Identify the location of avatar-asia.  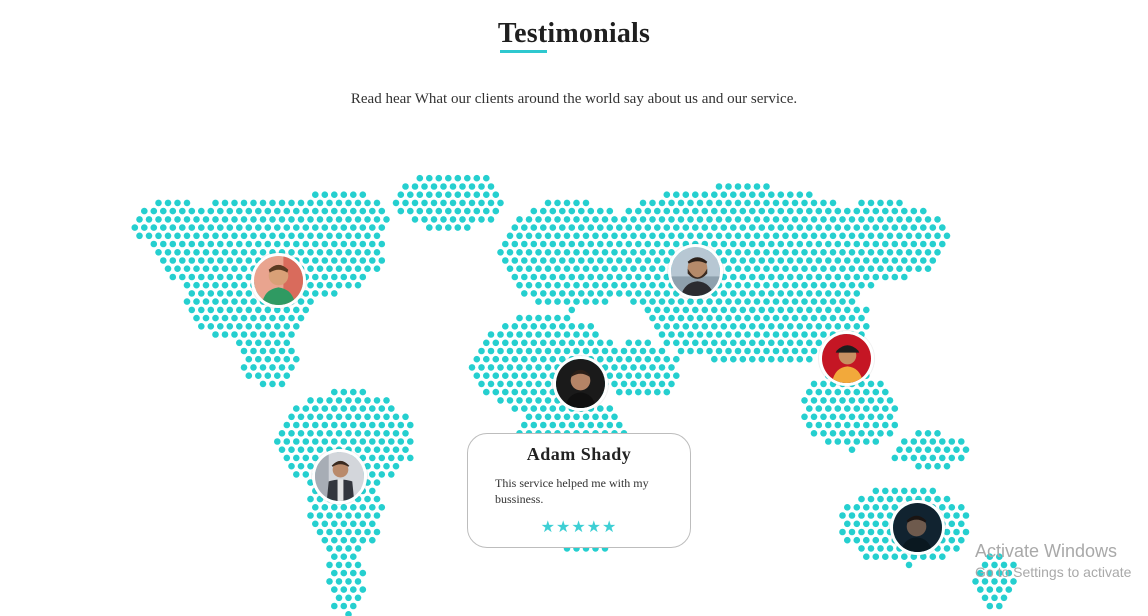
(695, 271).